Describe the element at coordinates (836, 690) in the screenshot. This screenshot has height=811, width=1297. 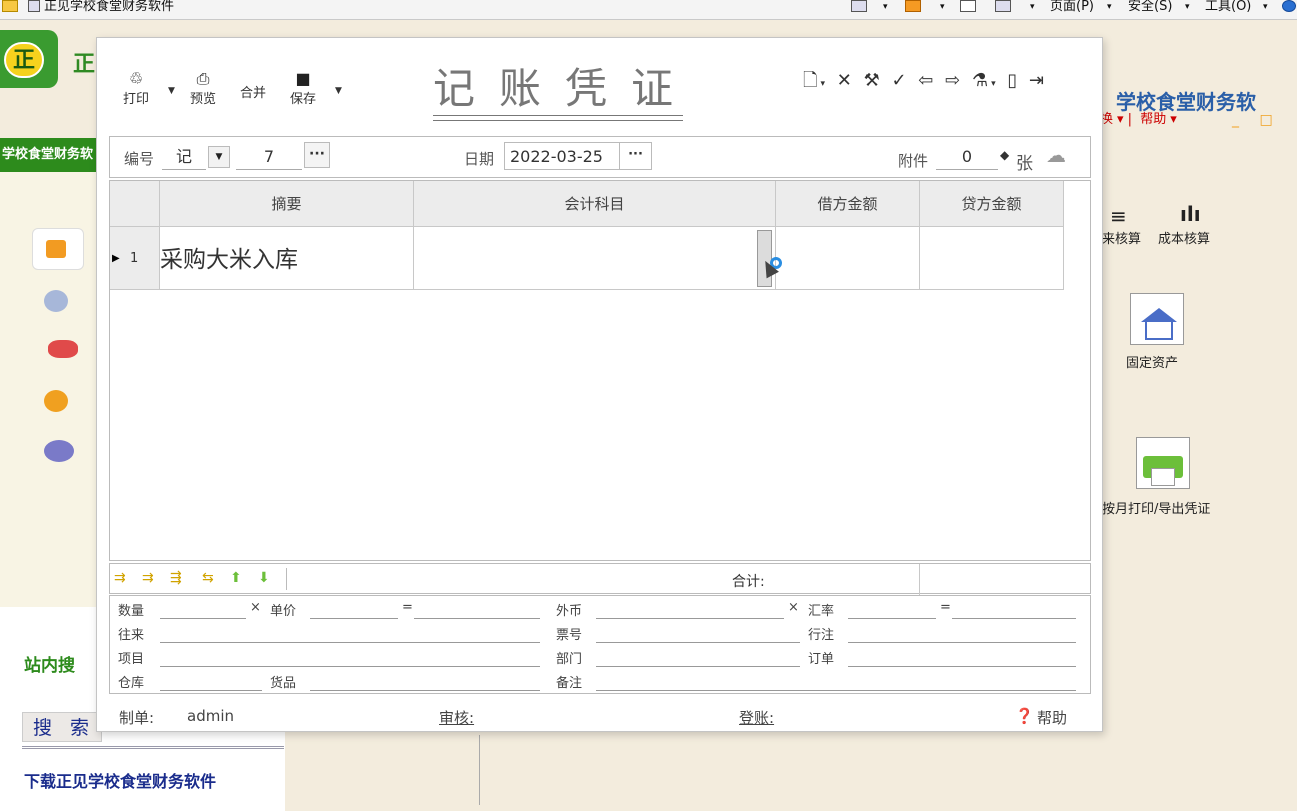
I see `remark-field` at that location.